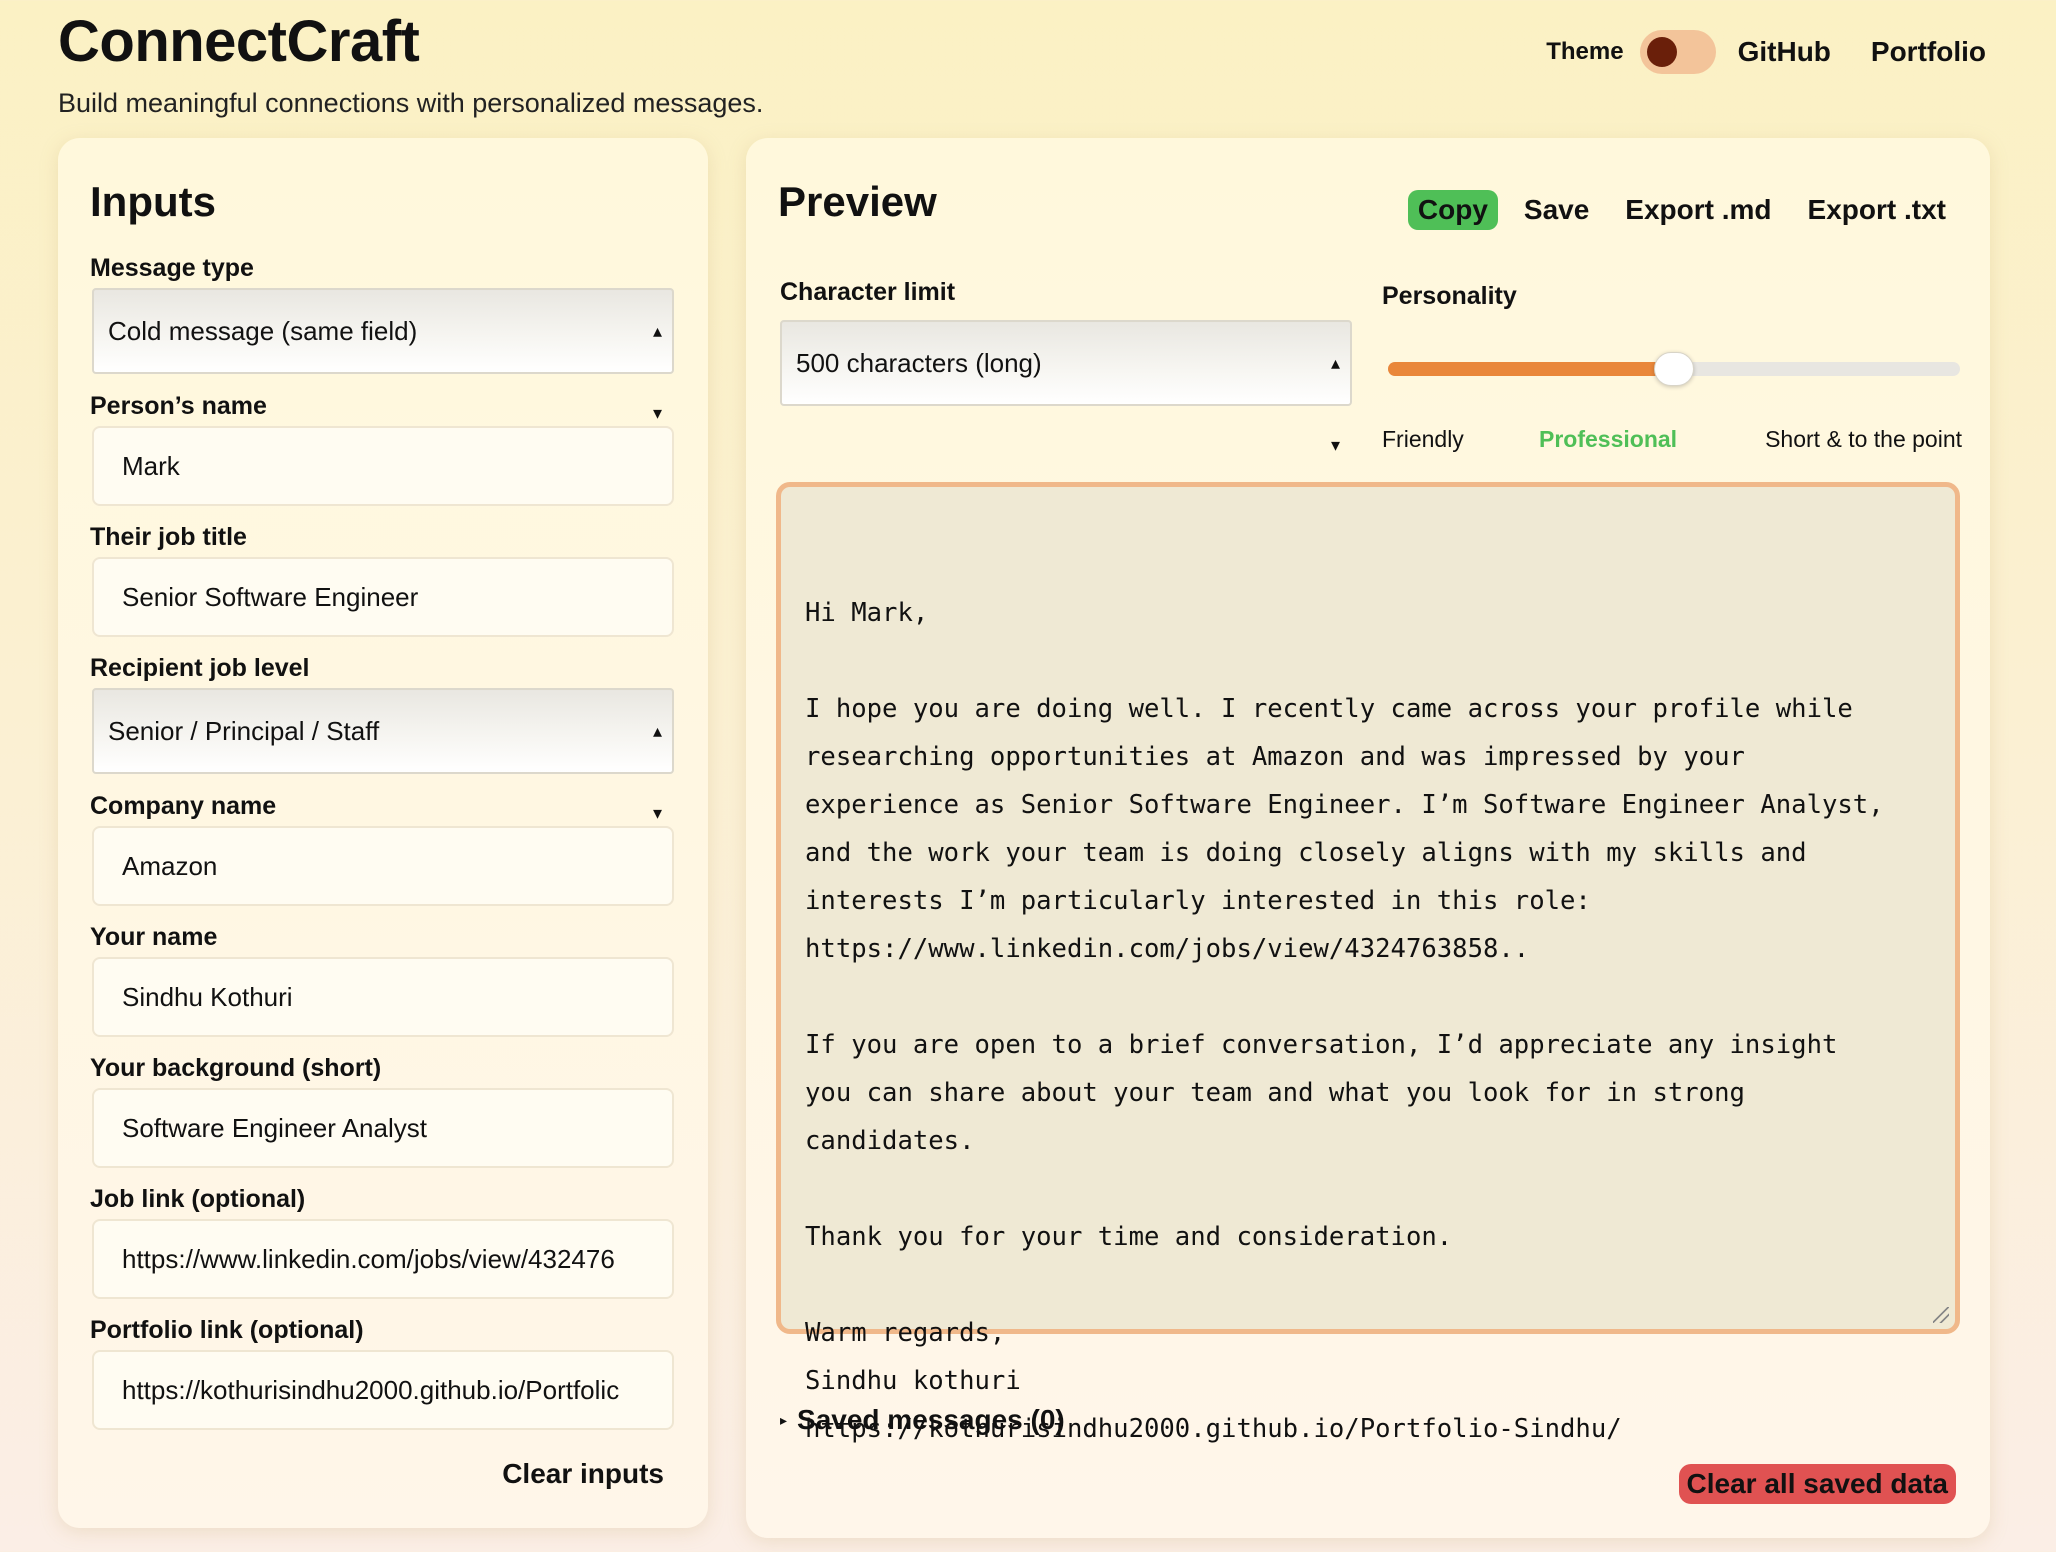 The image size is (2056, 1552). Describe the element at coordinates (153, 201) in the screenshot. I see `inputs-title: Inputs` at that location.